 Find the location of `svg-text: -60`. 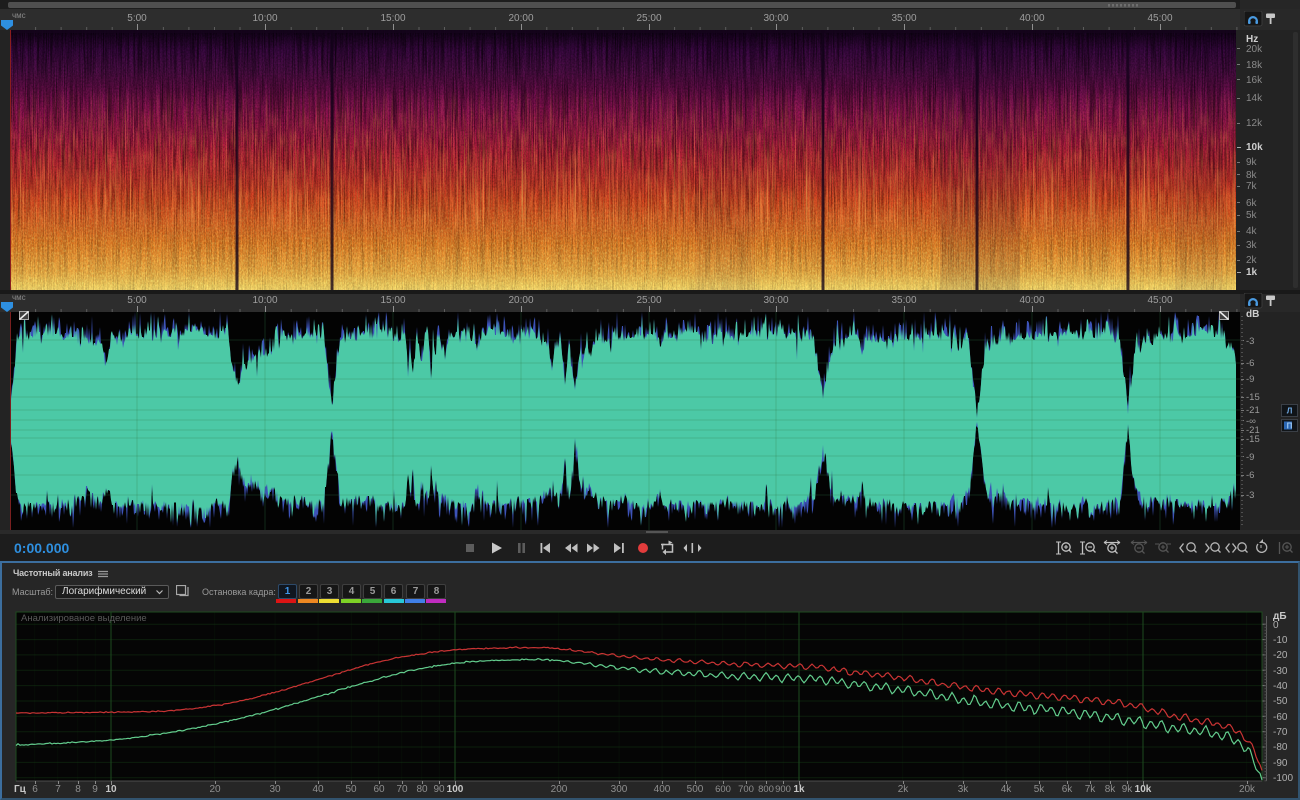

svg-text: -60 is located at coordinates (1280, 717).